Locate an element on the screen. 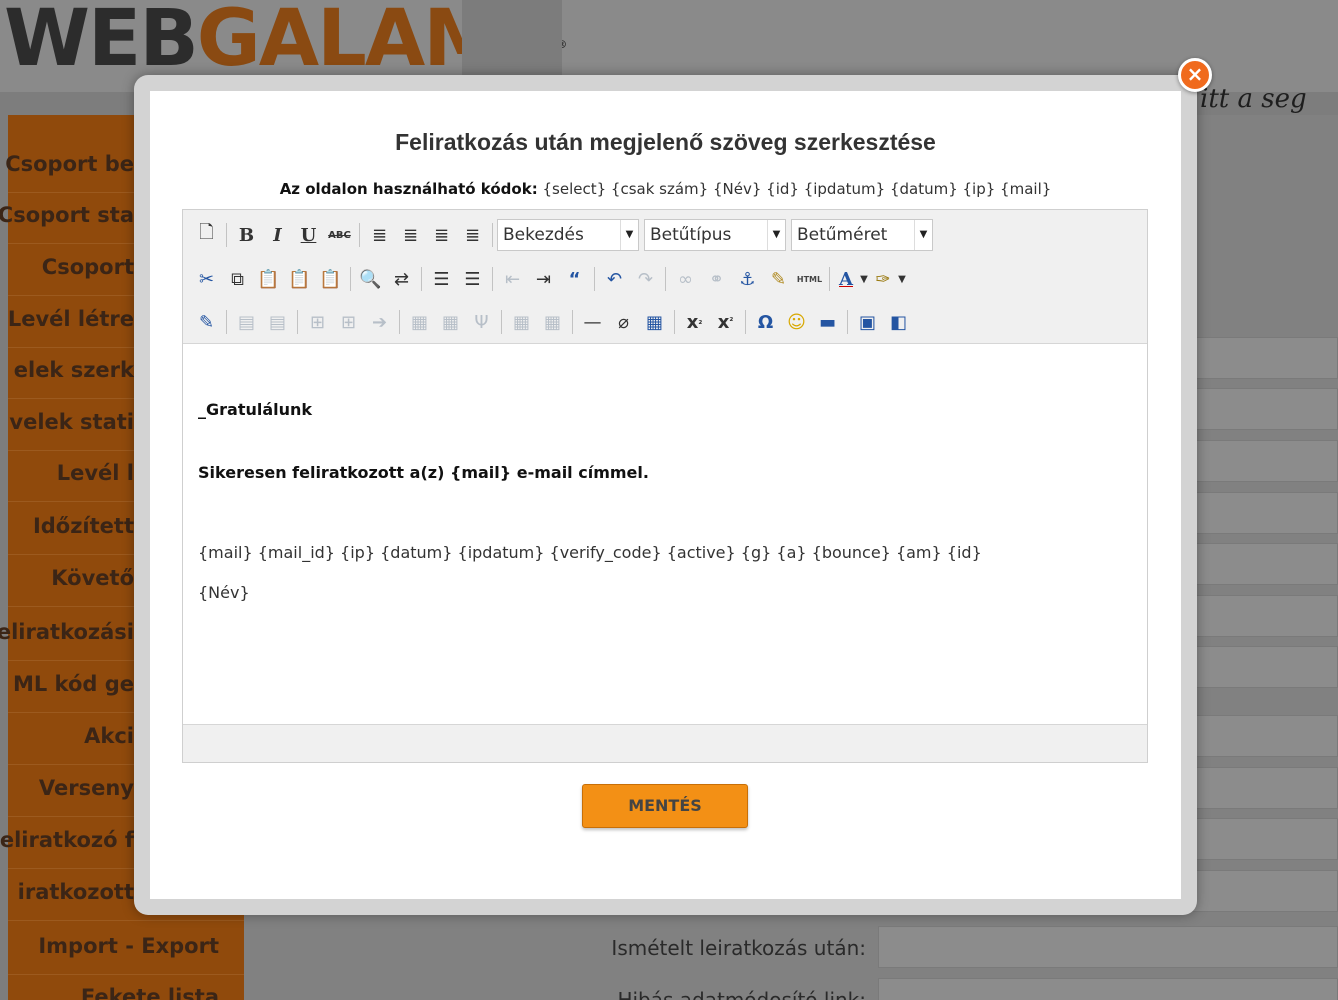 The width and height of the screenshot is (1338, 1000). align-right-icon: ≣ is located at coordinates (441, 235).